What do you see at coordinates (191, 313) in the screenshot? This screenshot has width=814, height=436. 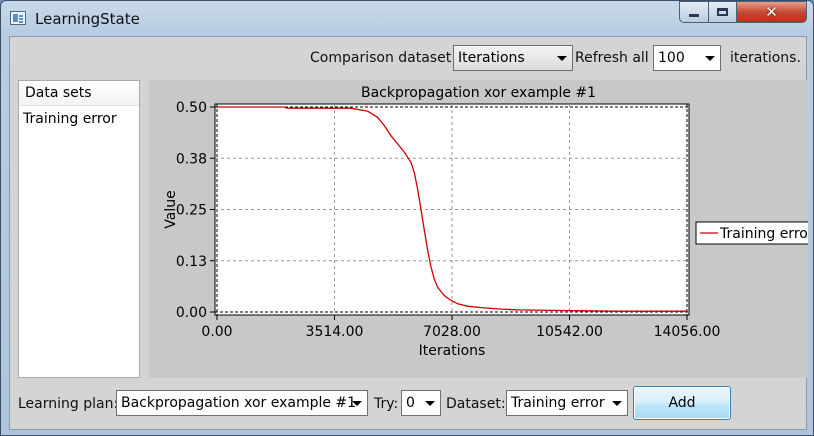 I see `y-tick-label: 0.00` at bounding box center [191, 313].